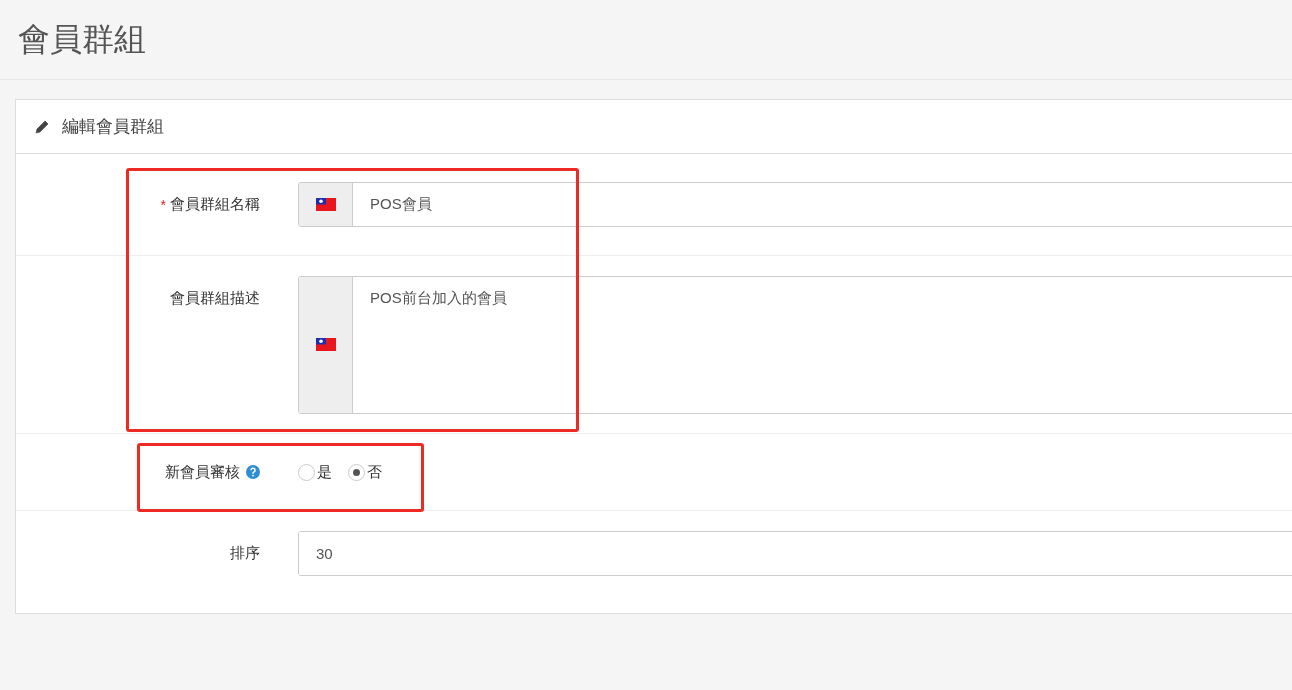 This screenshot has height=690, width=1292. Describe the element at coordinates (42, 126) in the screenshot. I see `pencil-icon` at that location.